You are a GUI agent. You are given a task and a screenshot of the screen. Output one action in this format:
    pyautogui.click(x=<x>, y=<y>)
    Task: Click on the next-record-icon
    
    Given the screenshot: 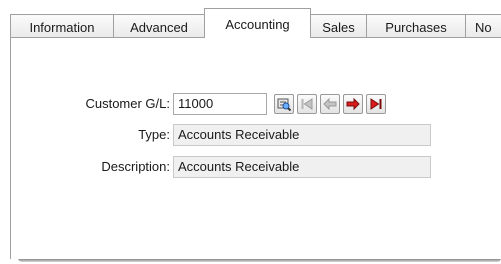 What is the action you would take?
    pyautogui.click(x=353, y=104)
    